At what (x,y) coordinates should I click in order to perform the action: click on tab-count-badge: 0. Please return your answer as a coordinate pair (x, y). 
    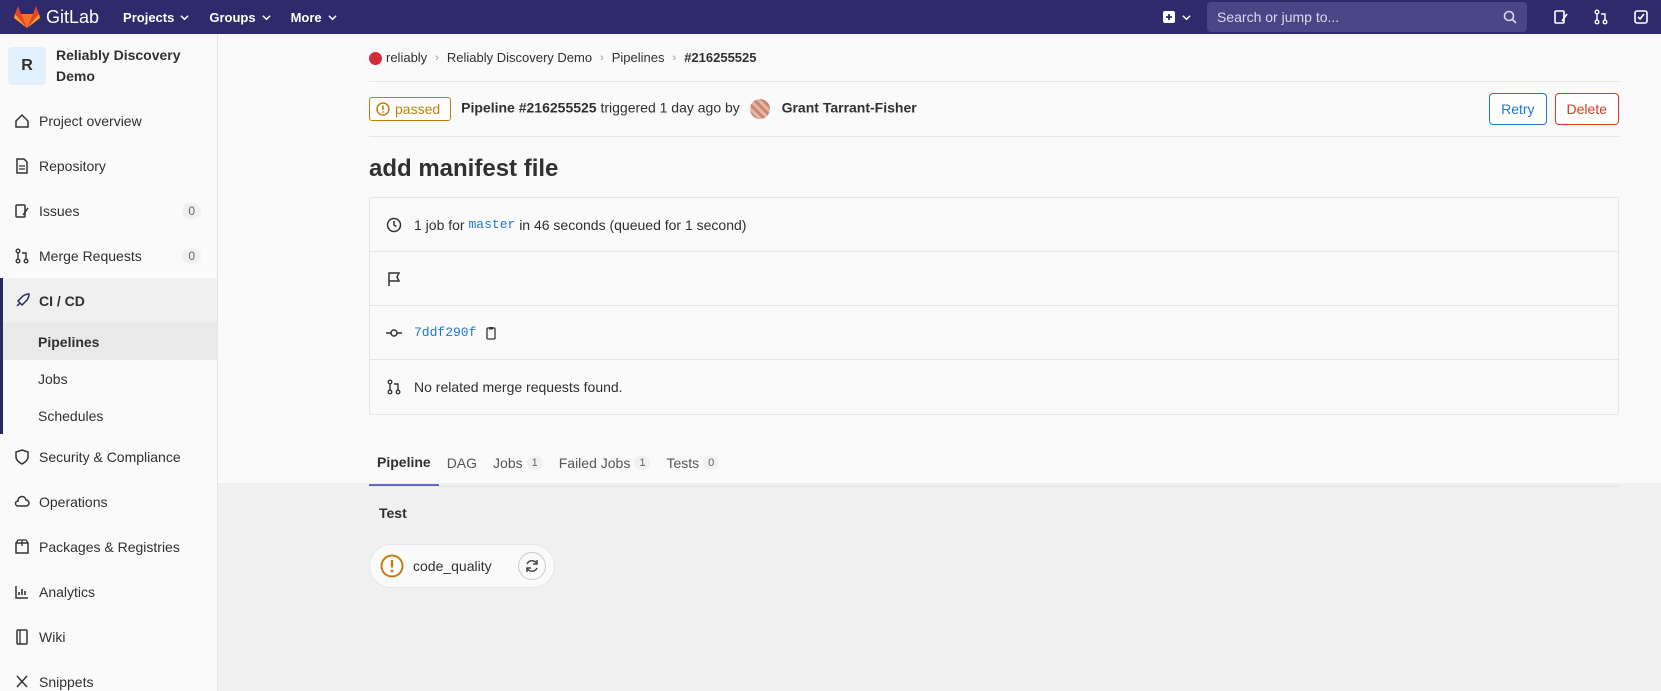
    Looking at the image, I should click on (711, 462).